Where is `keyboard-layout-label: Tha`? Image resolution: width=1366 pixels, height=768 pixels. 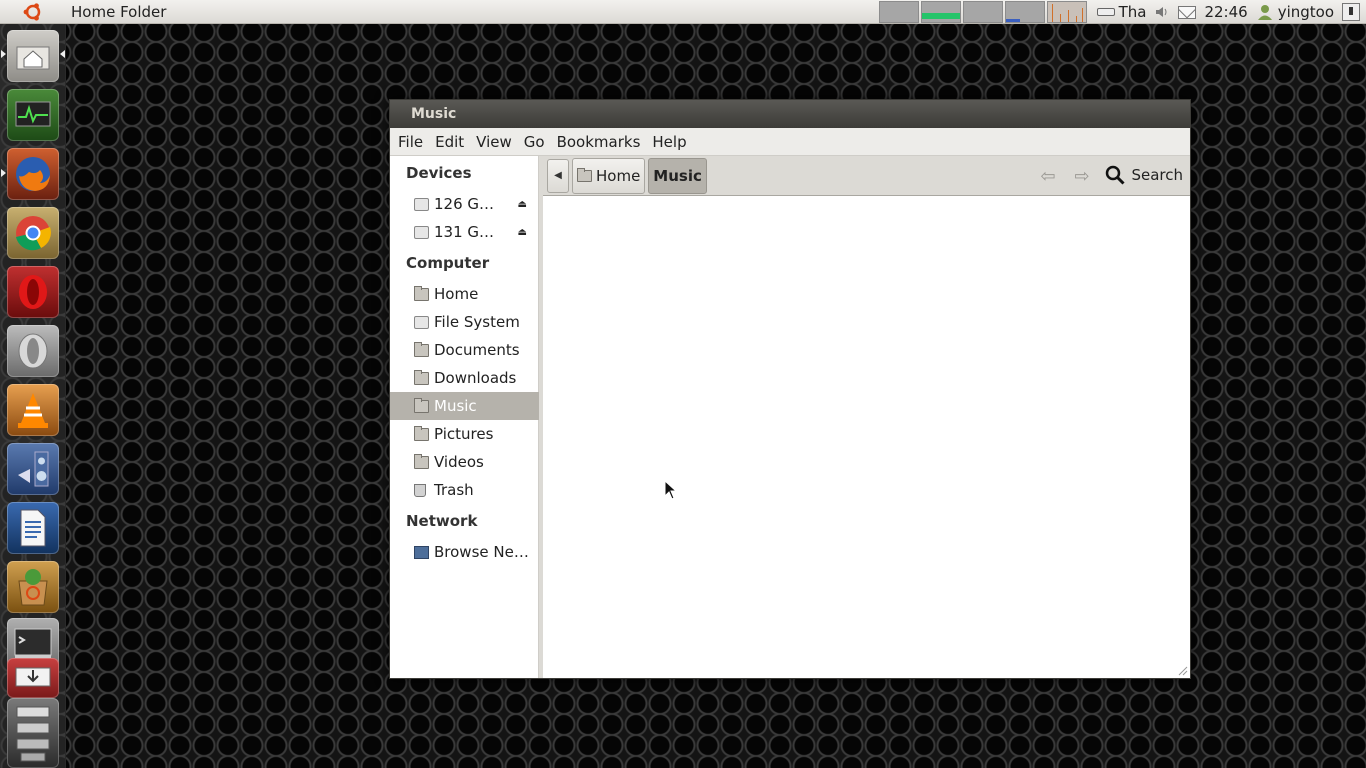 keyboard-layout-label: Tha is located at coordinates (1132, 12).